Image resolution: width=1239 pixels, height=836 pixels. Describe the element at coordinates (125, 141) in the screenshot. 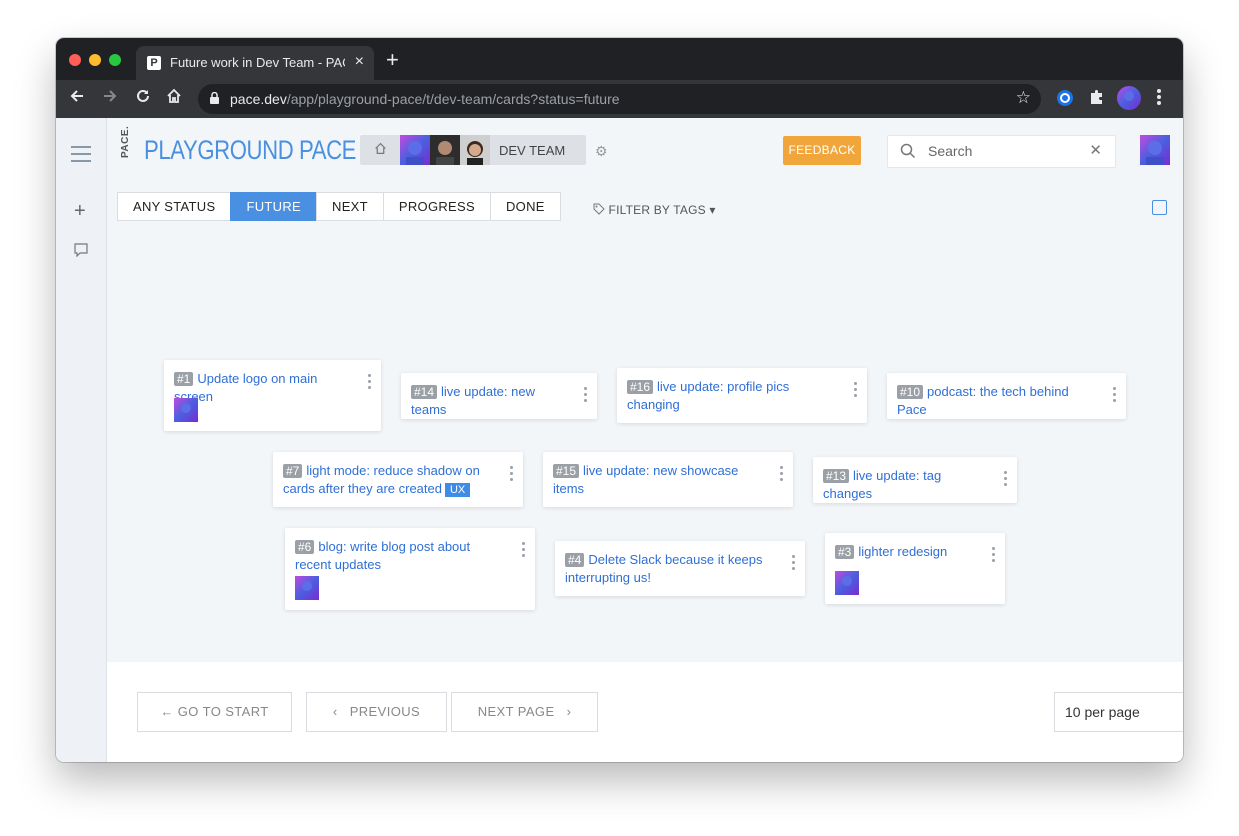

I see `brand-logo-small: PACE.` at that location.